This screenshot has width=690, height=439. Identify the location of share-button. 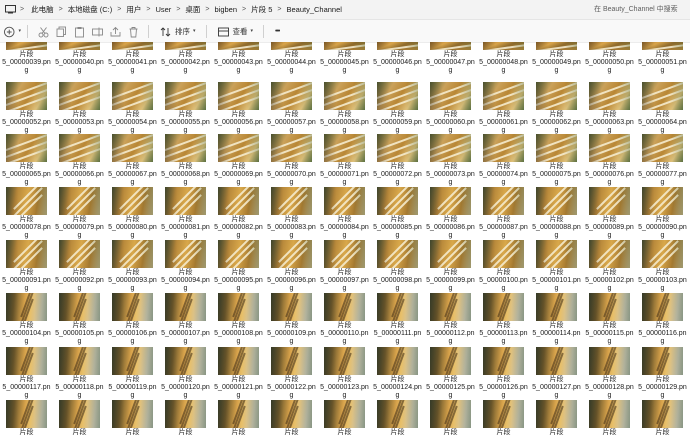
(115, 31).